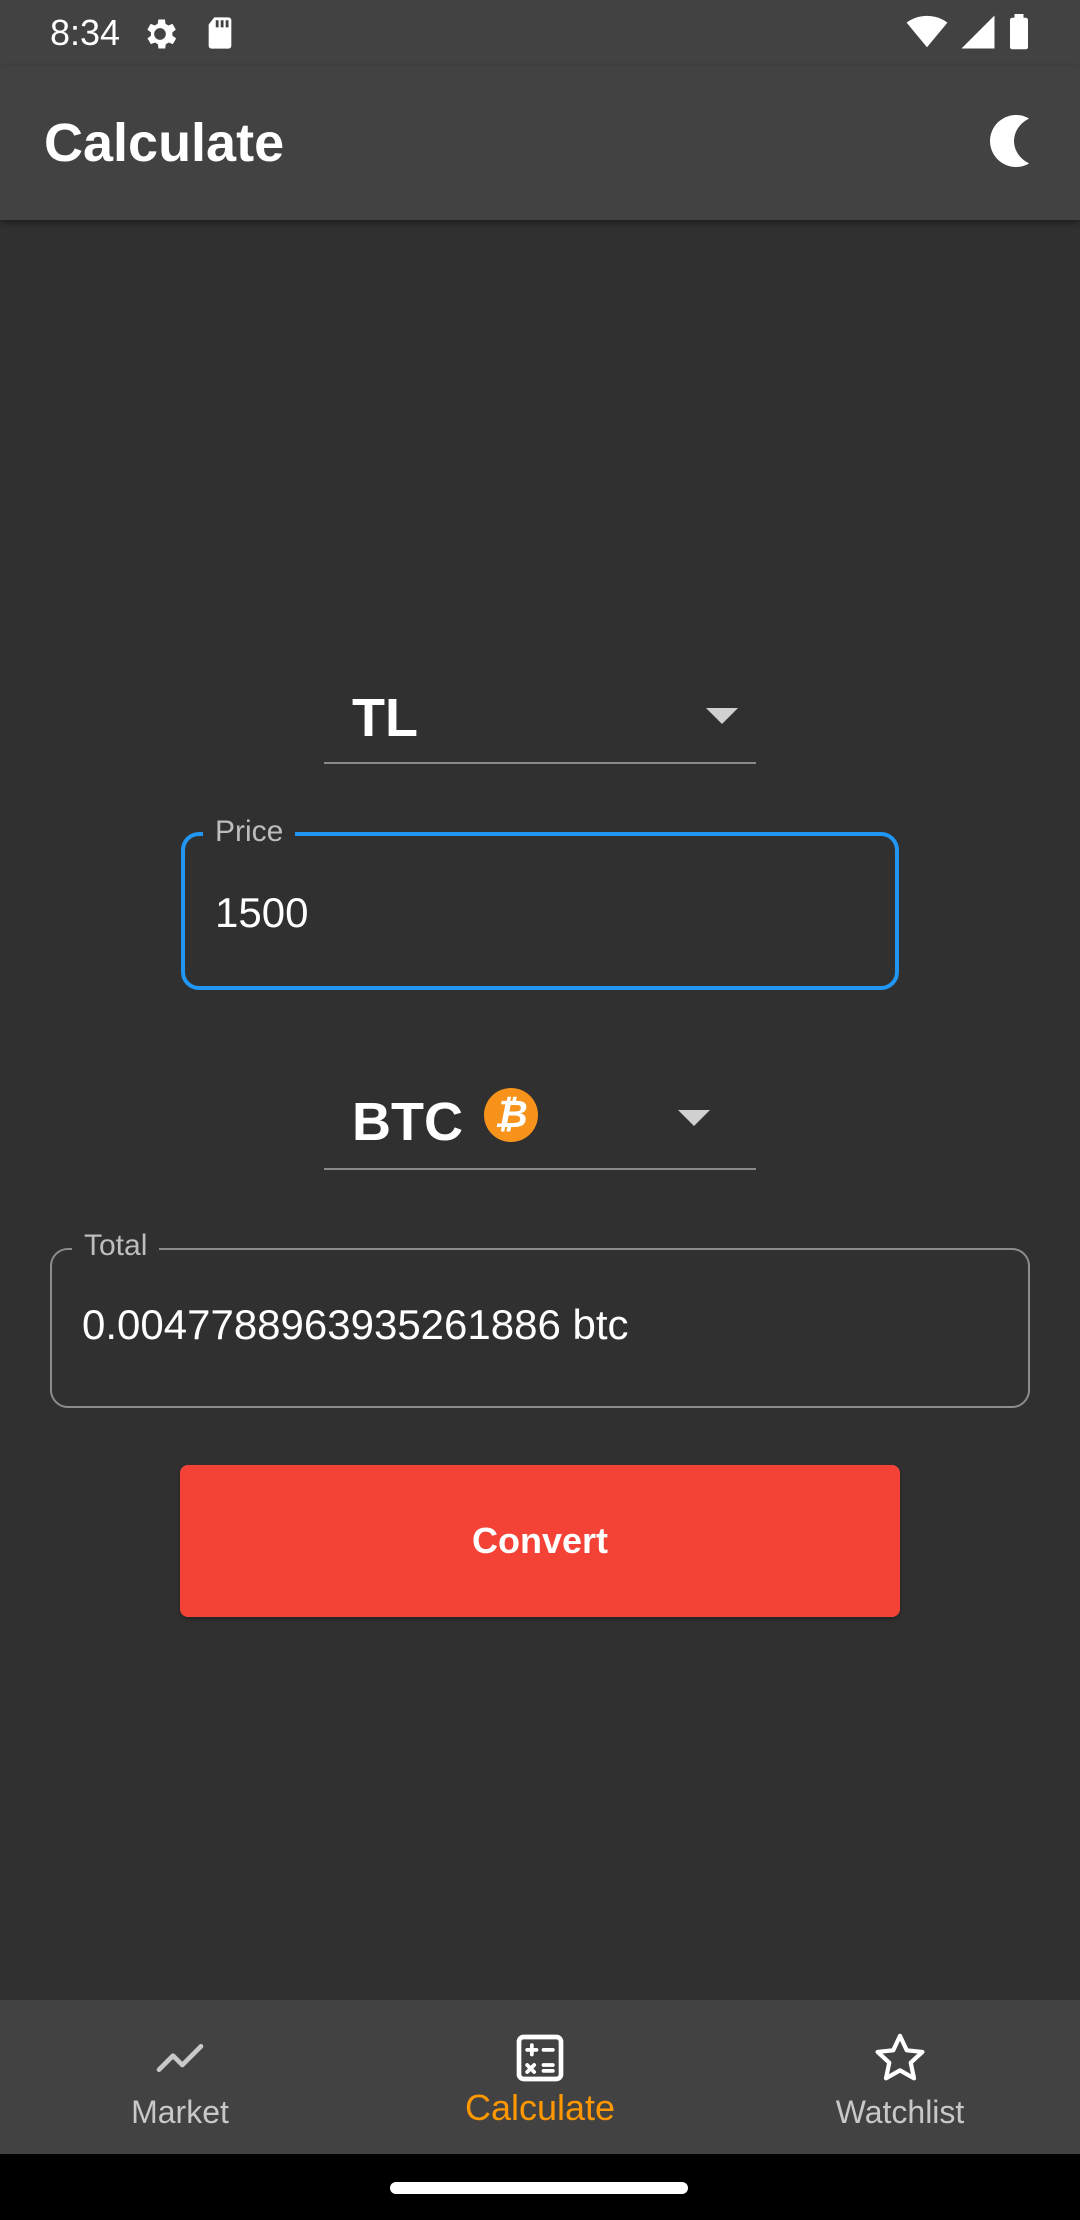  I want to click on wifi-icon, so click(927, 34).